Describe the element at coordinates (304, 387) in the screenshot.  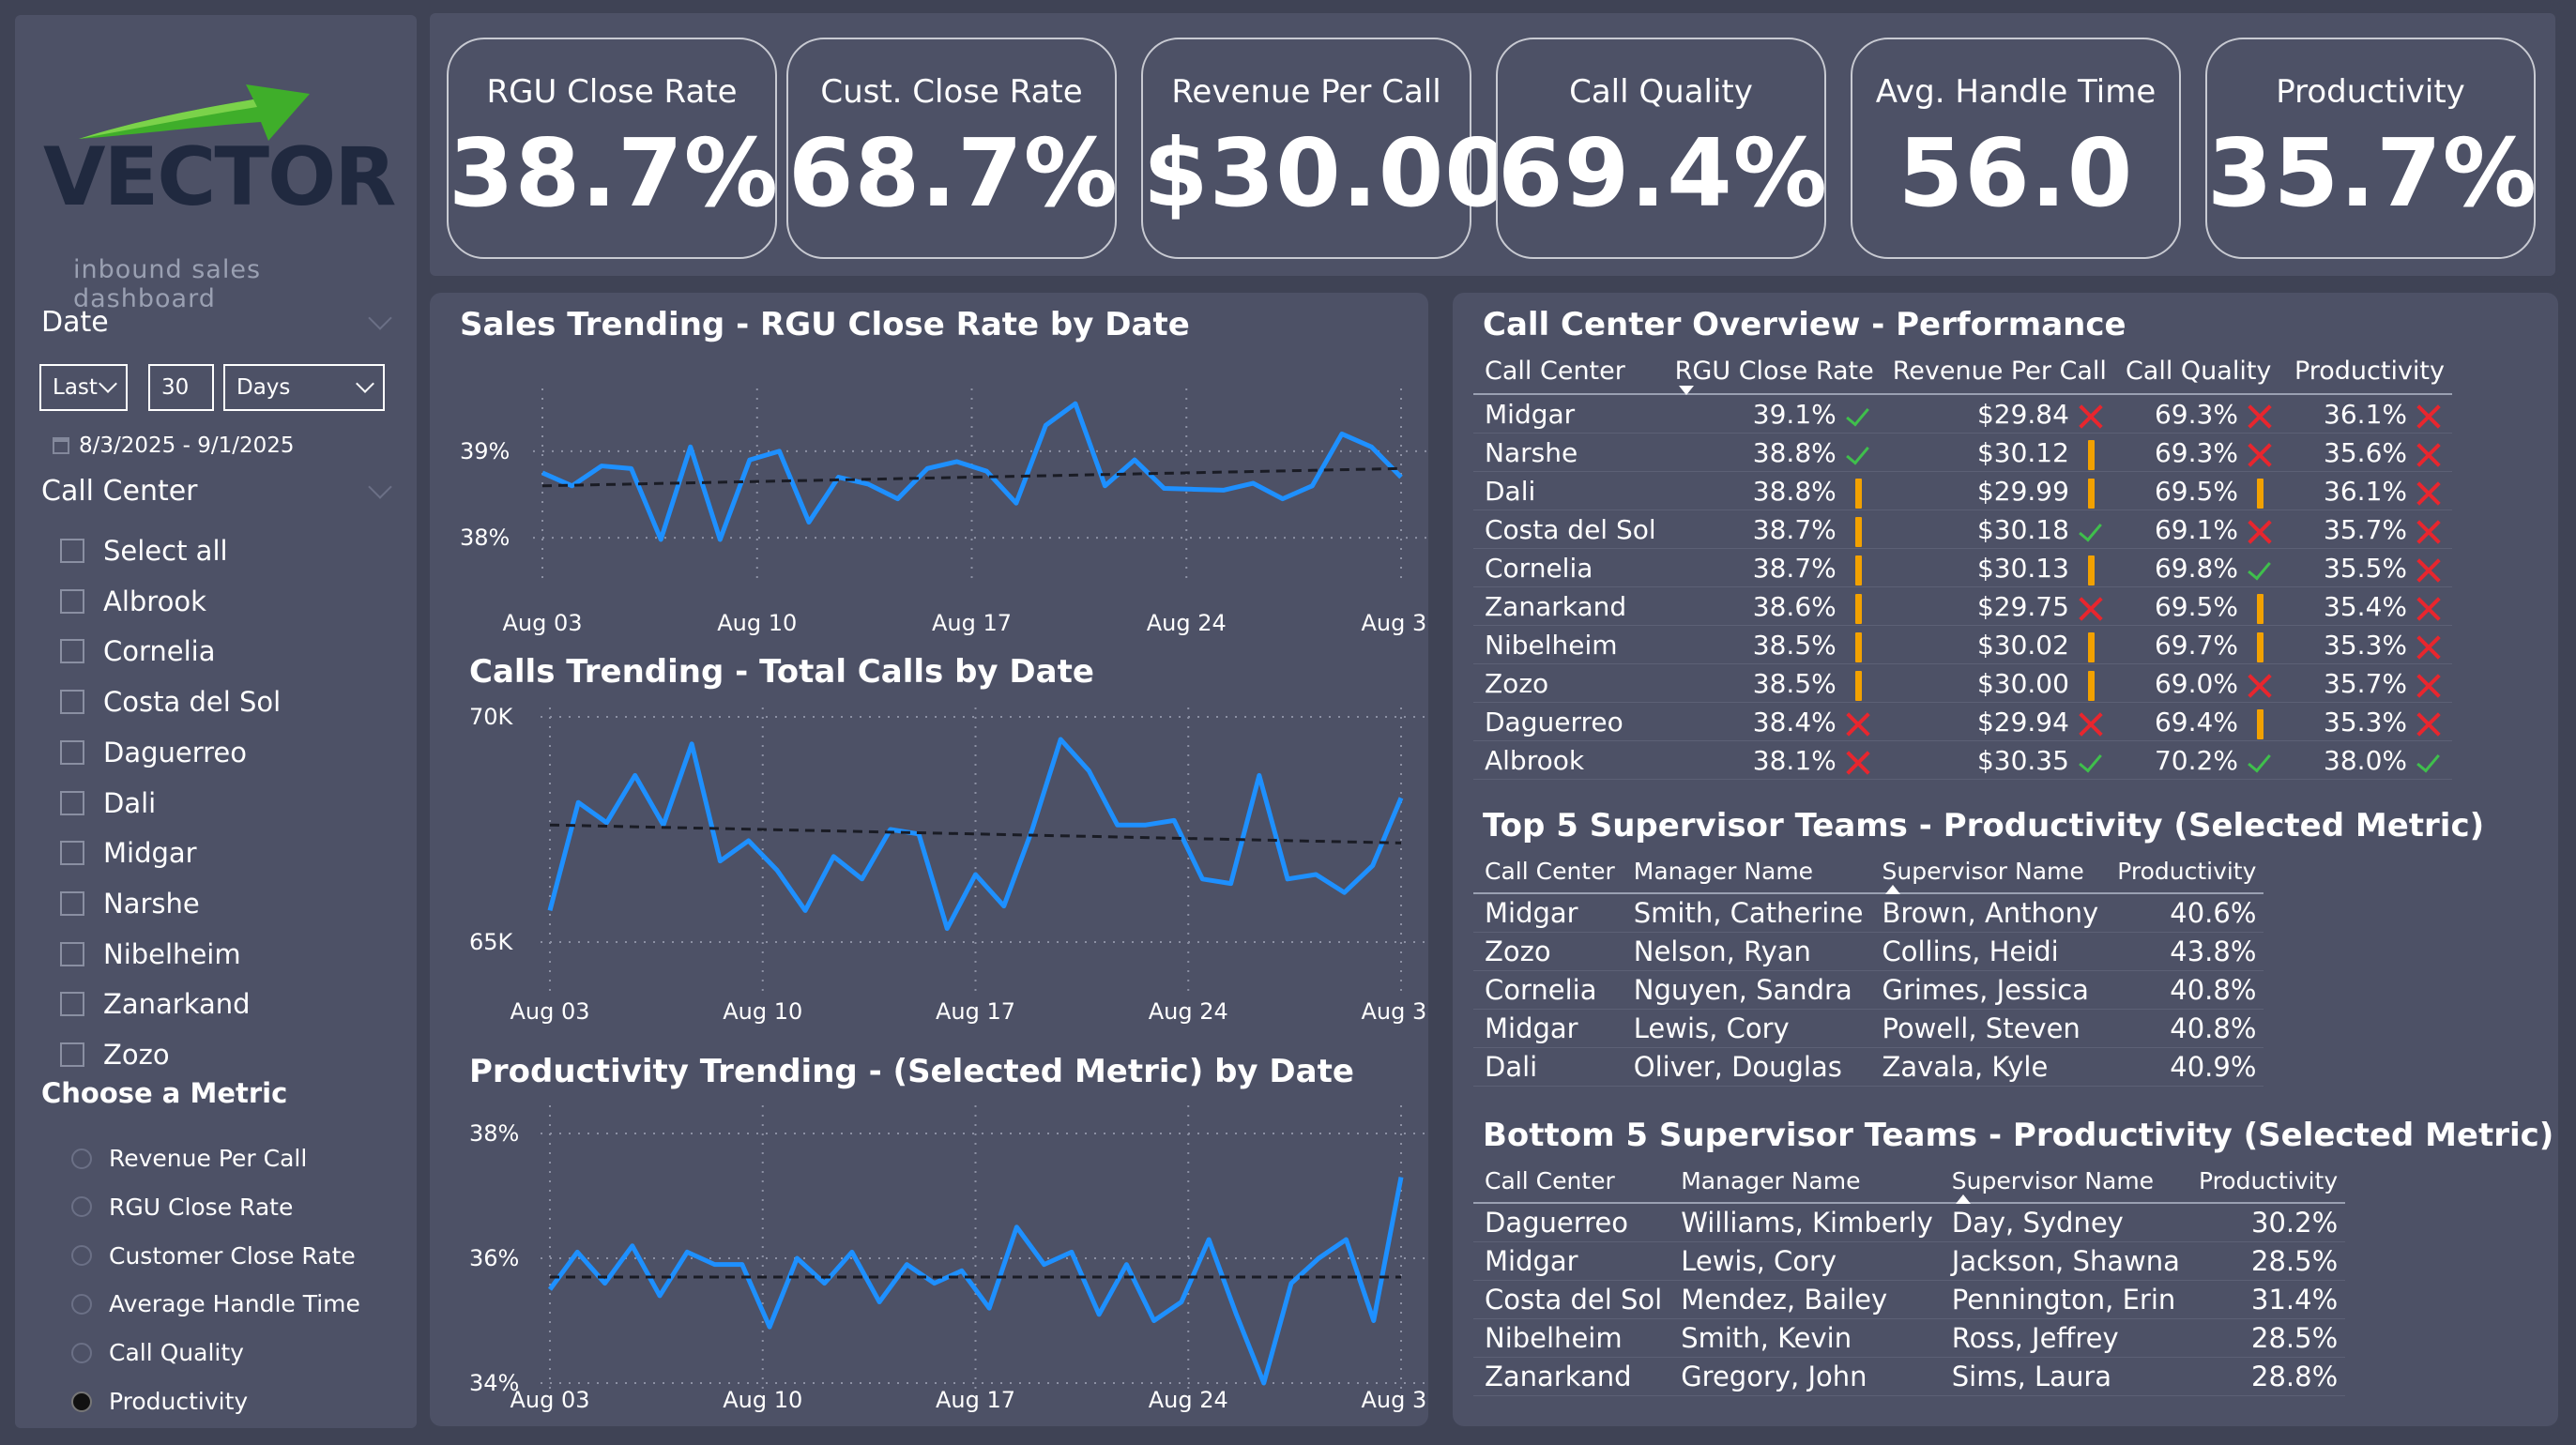
I see `date-unit-select: Days` at that location.